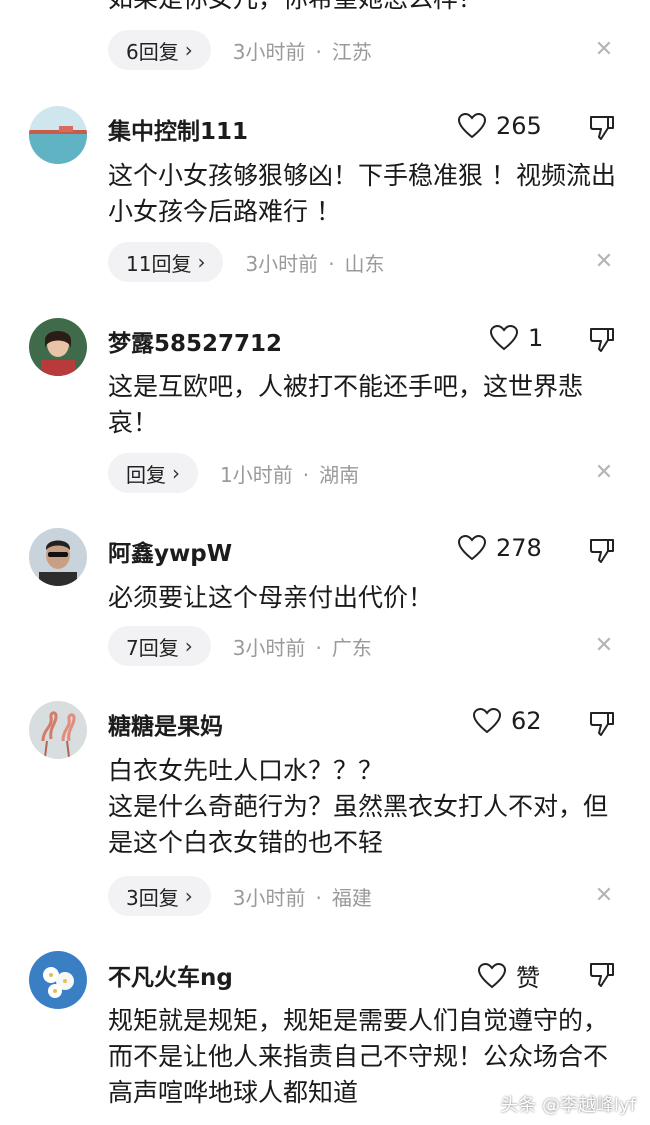 Image resolution: width=650 pixels, height=1125 pixels. What do you see at coordinates (519, 126) in the screenshot?
I see `like-count: 265` at bounding box center [519, 126].